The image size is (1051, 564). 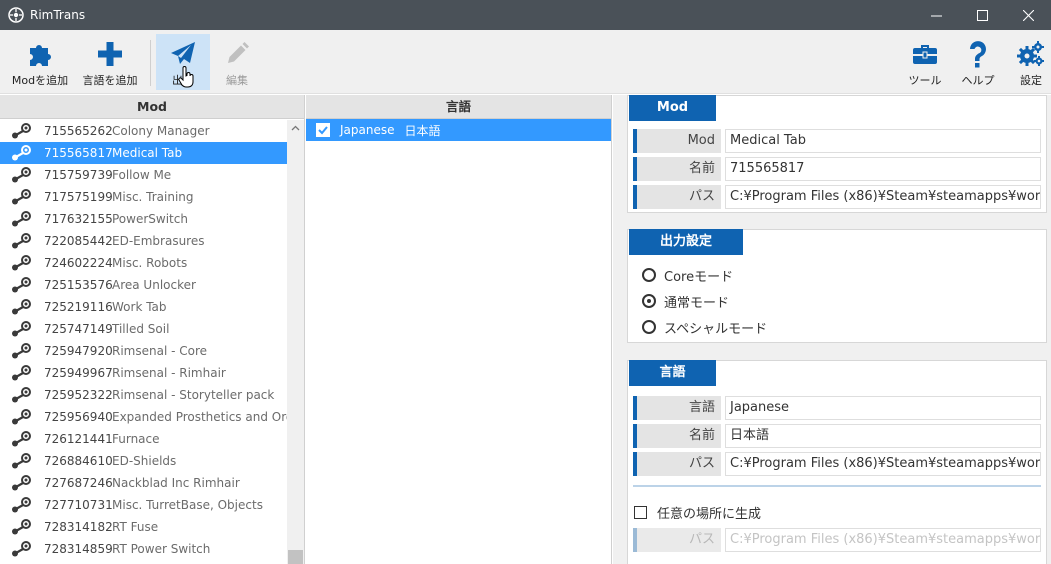 What do you see at coordinates (78, 263) in the screenshot?
I see `mod-id: 724602224` at bounding box center [78, 263].